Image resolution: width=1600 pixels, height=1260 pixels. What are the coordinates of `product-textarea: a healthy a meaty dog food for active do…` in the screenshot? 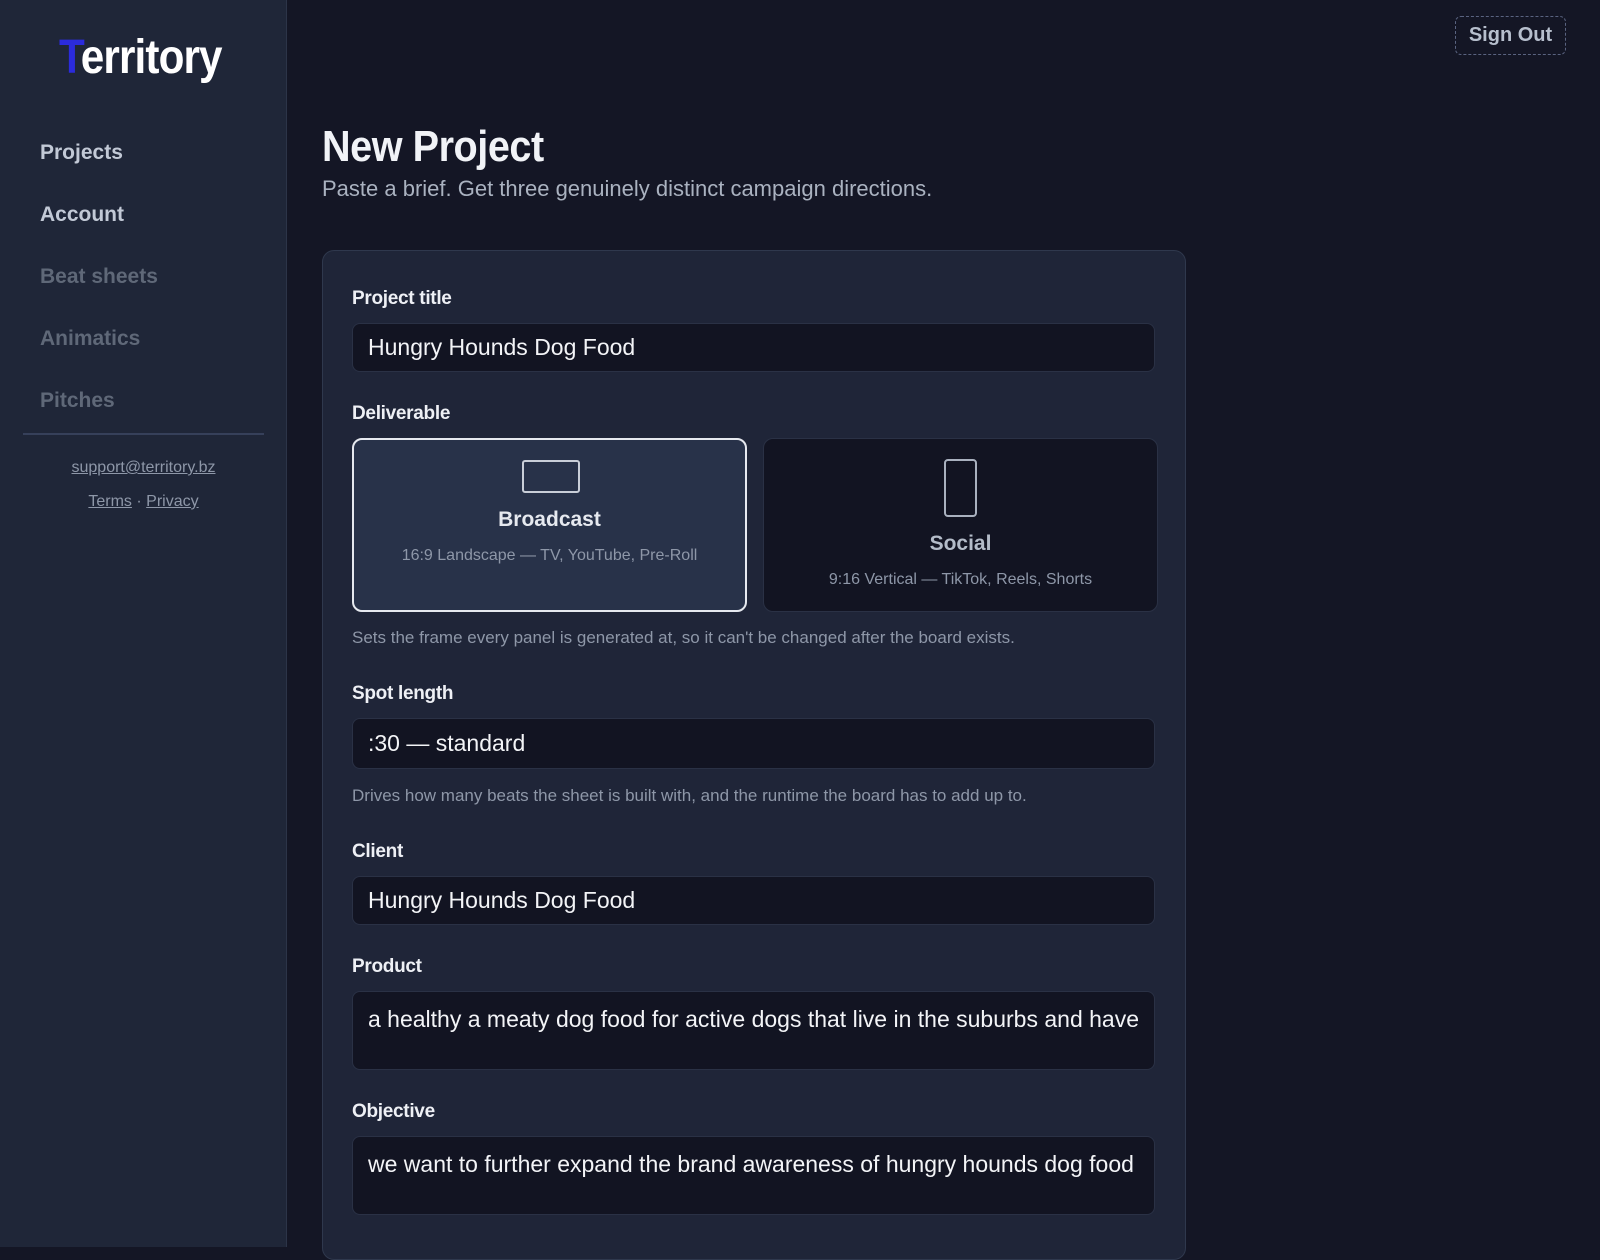 It's located at (753, 1030).